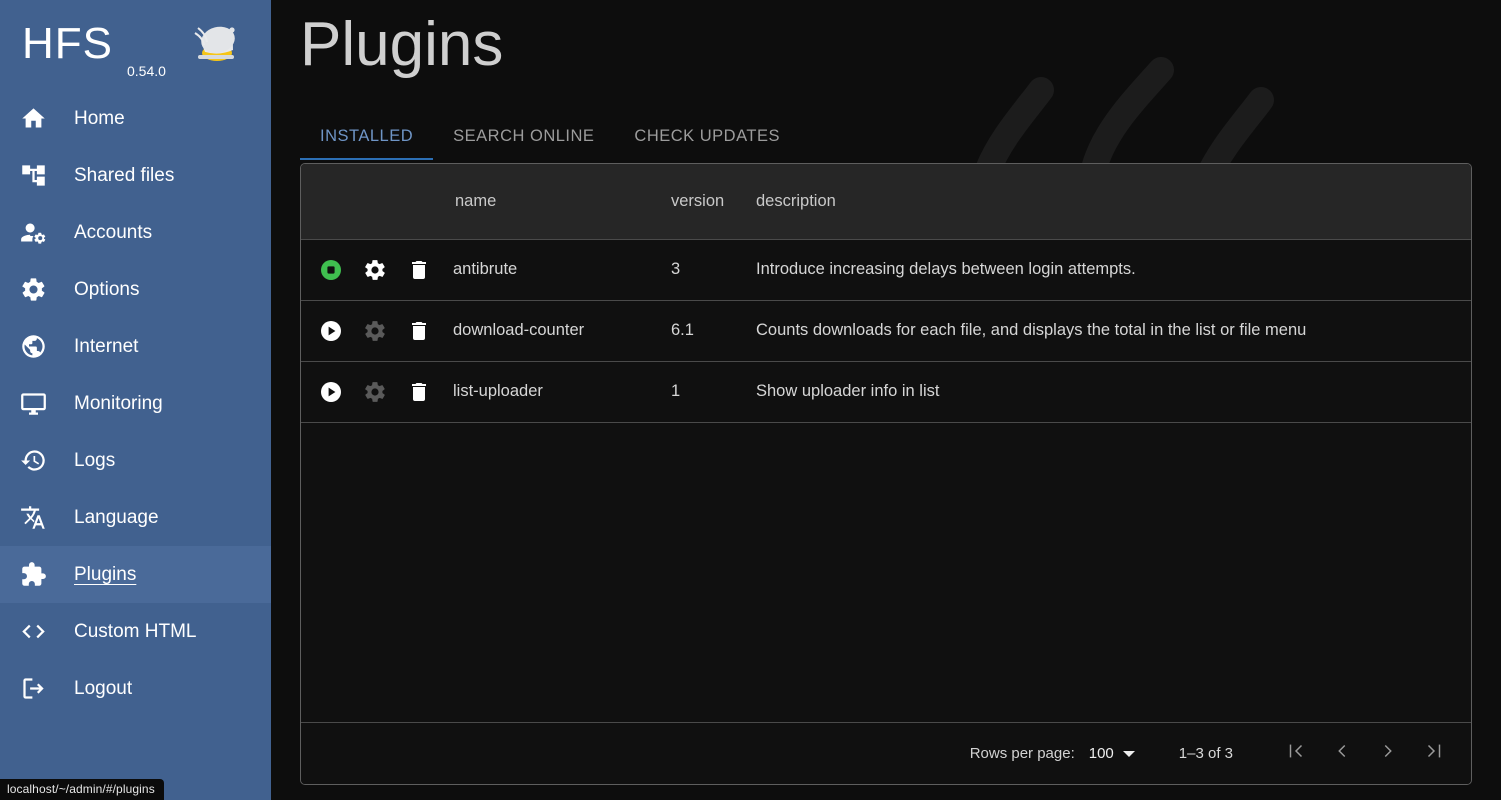 This screenshot has width=1501, height=800. What do you see at coordinates (33, 347) in the screenshot?
I see `globe-icon` at bounding box center [33, 347].